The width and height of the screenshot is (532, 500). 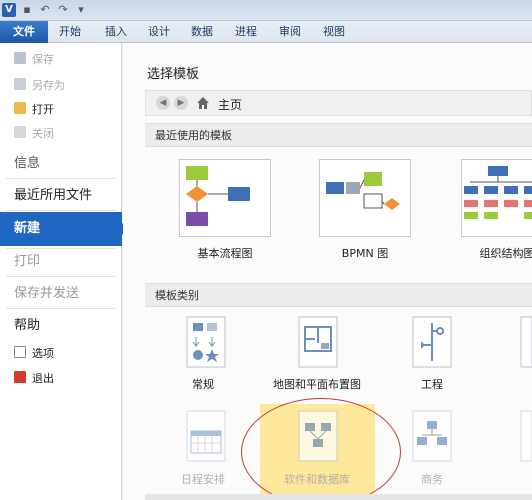 I want to click on tab-review: 审阅, so click(x=290, y=32).